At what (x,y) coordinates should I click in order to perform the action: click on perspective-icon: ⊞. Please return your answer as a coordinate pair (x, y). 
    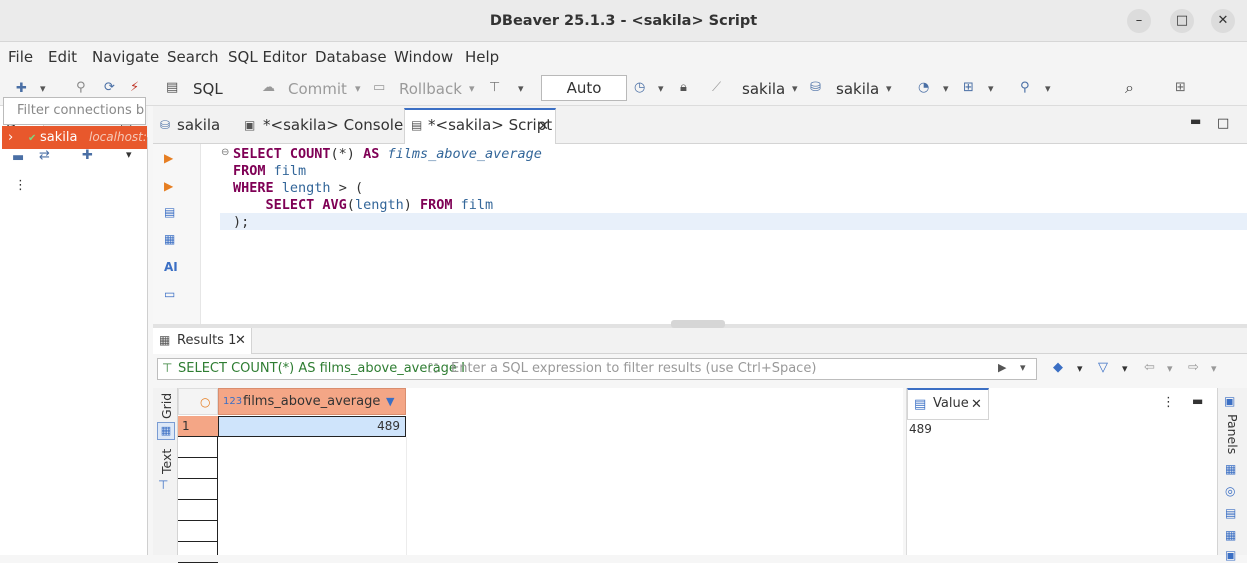
    Looking at the image, I should click on (1180, 87).